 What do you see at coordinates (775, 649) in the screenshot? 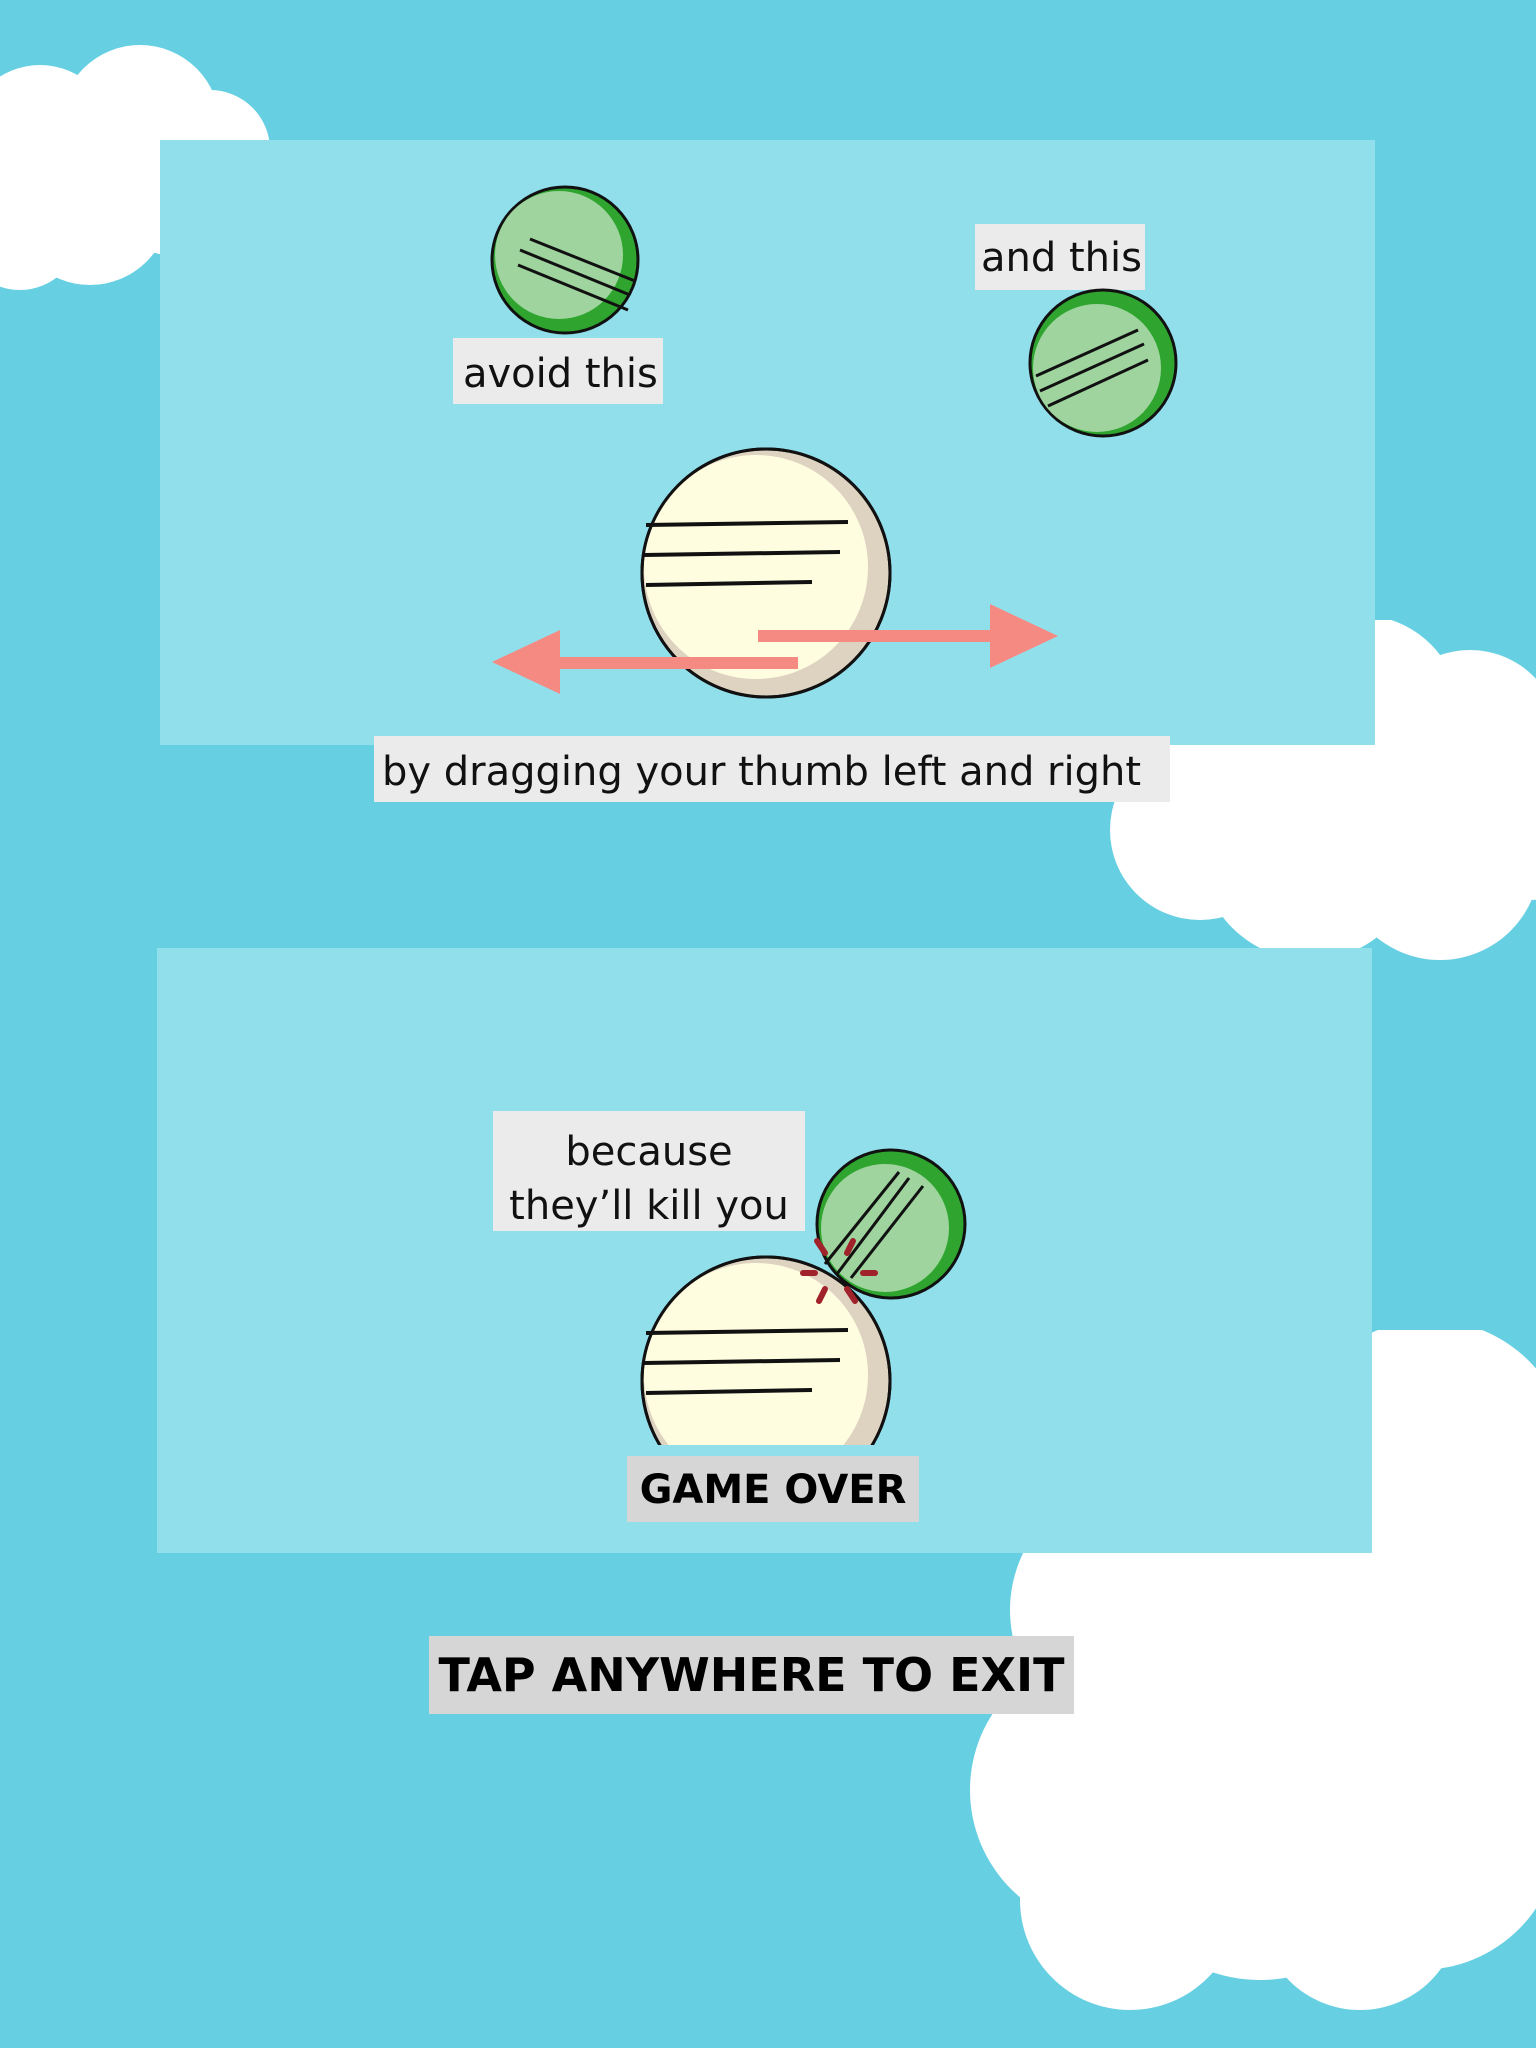
I see `double-arrow-icon` at bounding box center [775, 649].